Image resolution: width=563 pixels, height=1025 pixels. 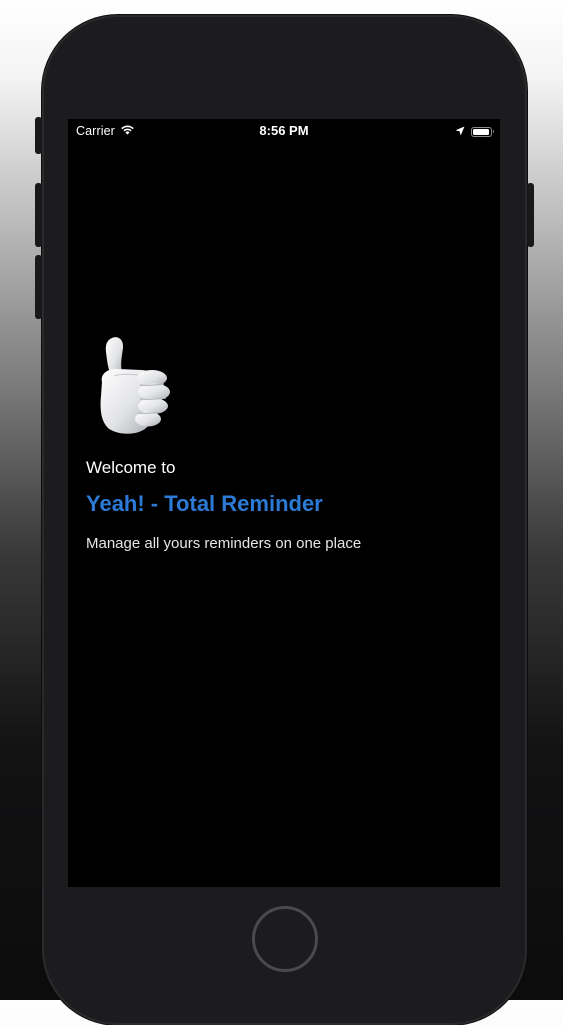 What do you see at coordinates (460, 131) in the screenshot?
I see `location-arrow-icon` at bounding box center [460, 131].